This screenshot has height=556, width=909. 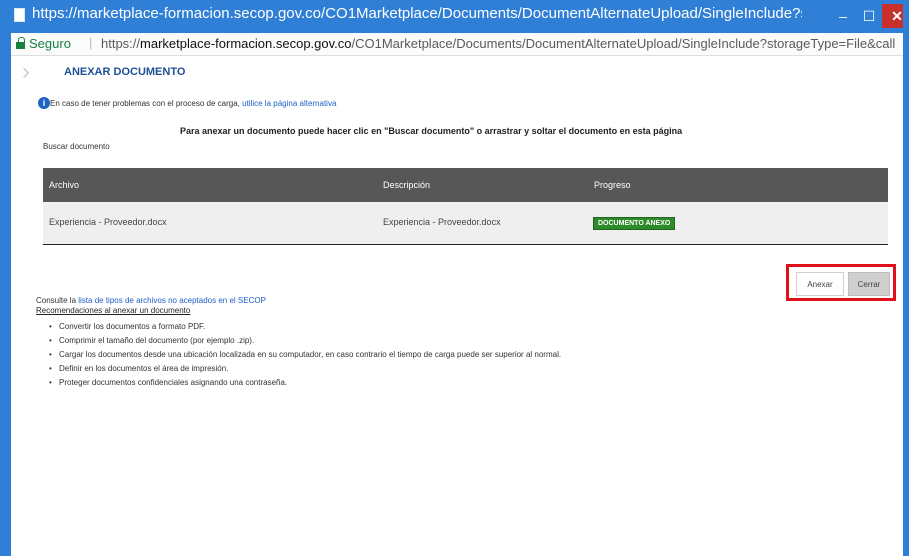 What do you see at coordinates (869, 16) in the screenshot?
I see `maximize-button: ☐` at bounding box center [869, 16].